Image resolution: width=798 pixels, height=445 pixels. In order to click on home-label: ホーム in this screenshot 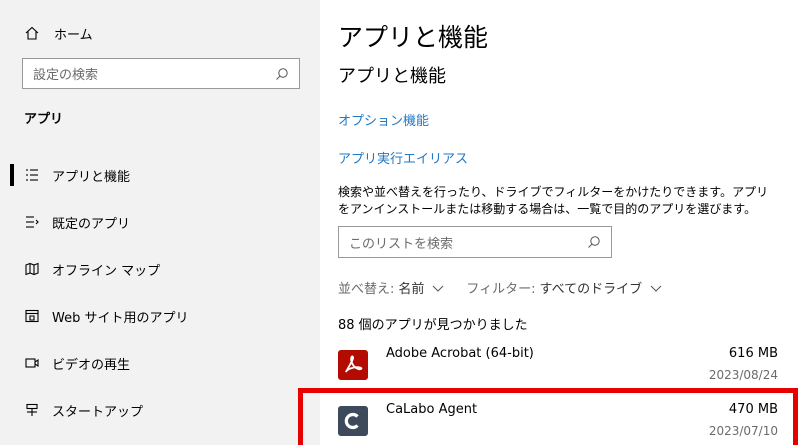, I will do `click(73, 35)`.